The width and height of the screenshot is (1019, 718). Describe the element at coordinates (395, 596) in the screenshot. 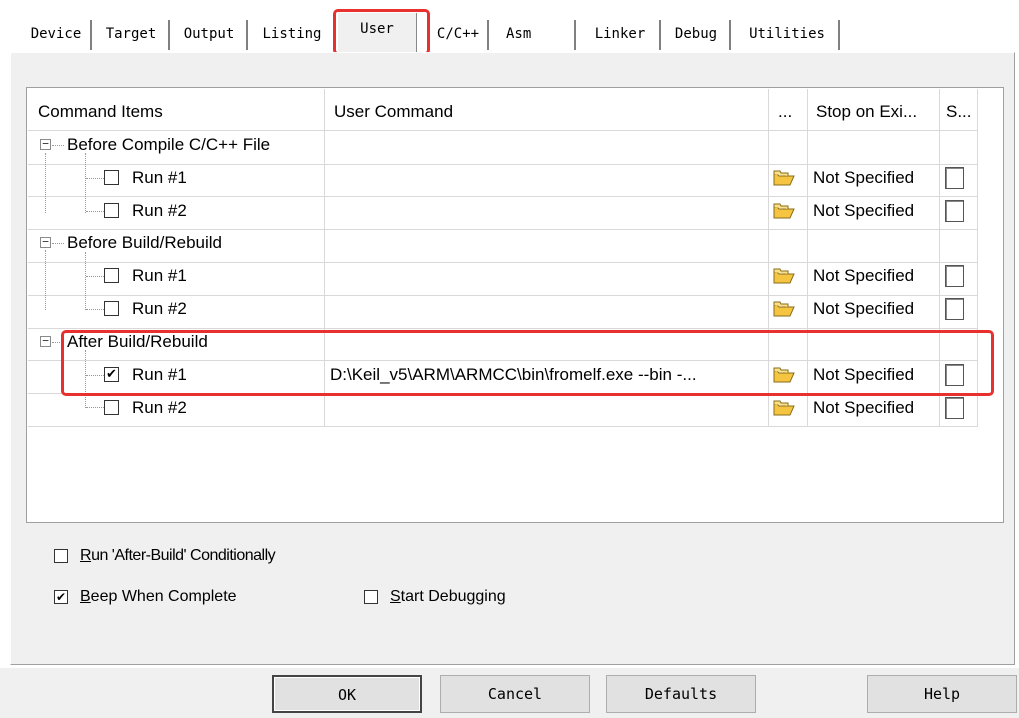

I see `mnemonic-s: S` at that location.